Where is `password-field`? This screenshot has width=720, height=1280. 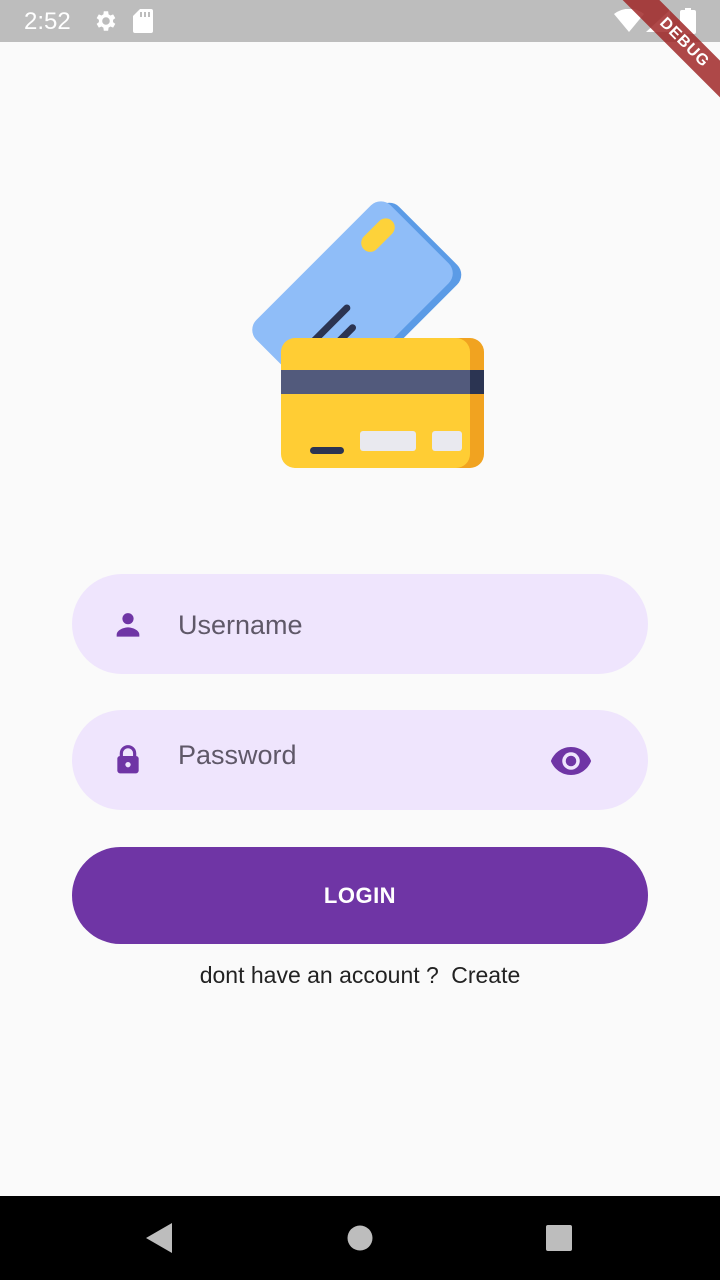 password-field is located at coordinates (360, 760).